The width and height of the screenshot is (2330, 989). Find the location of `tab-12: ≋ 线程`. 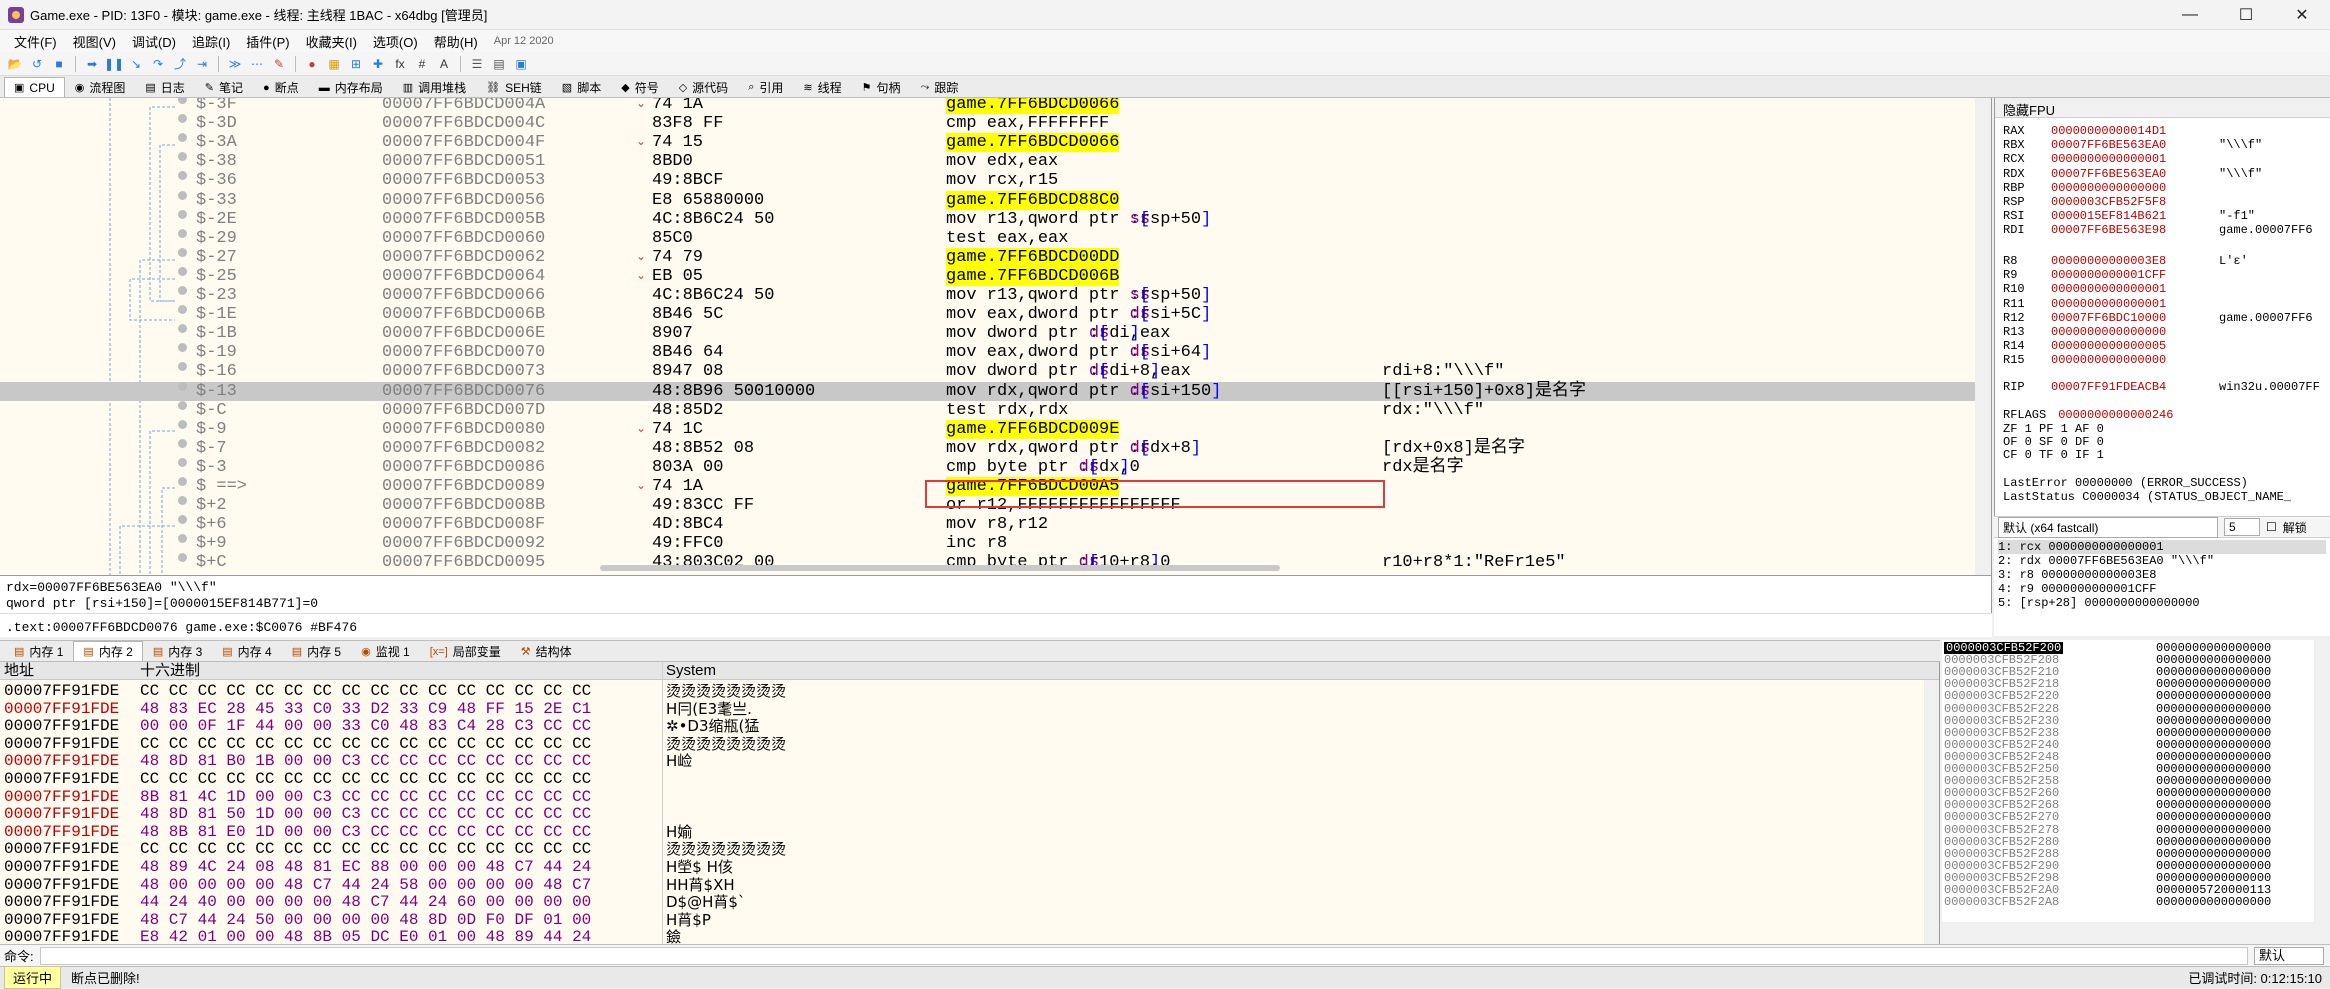

tab-12: ≋ 线程 is located at coordinates (822, 87).